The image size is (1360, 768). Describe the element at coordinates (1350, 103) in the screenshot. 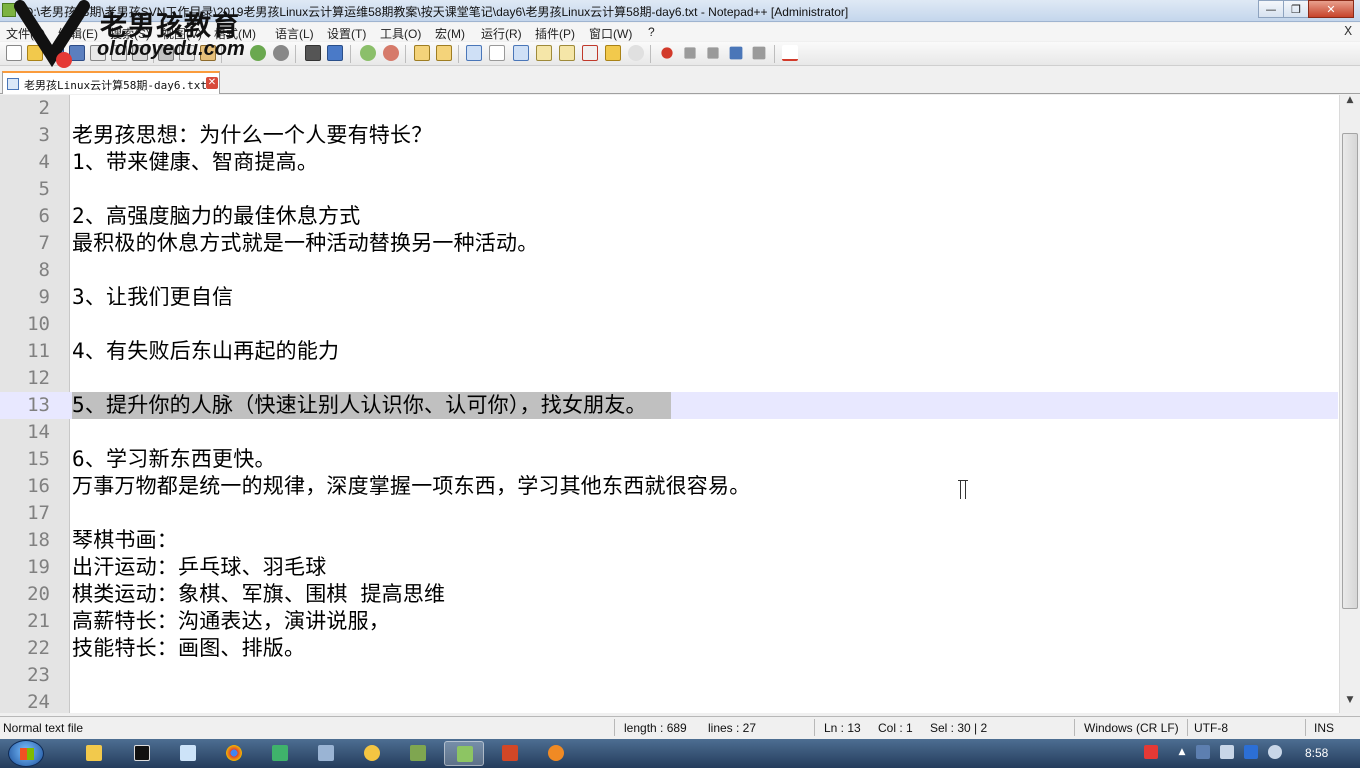

I see `scroll-up-arrow-icon: ▲` at that location.